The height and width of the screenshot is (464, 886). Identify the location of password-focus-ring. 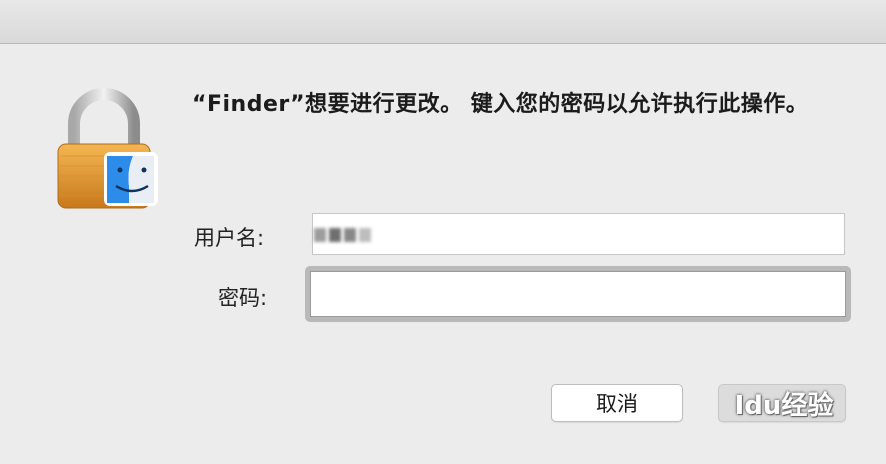
(578, 294).